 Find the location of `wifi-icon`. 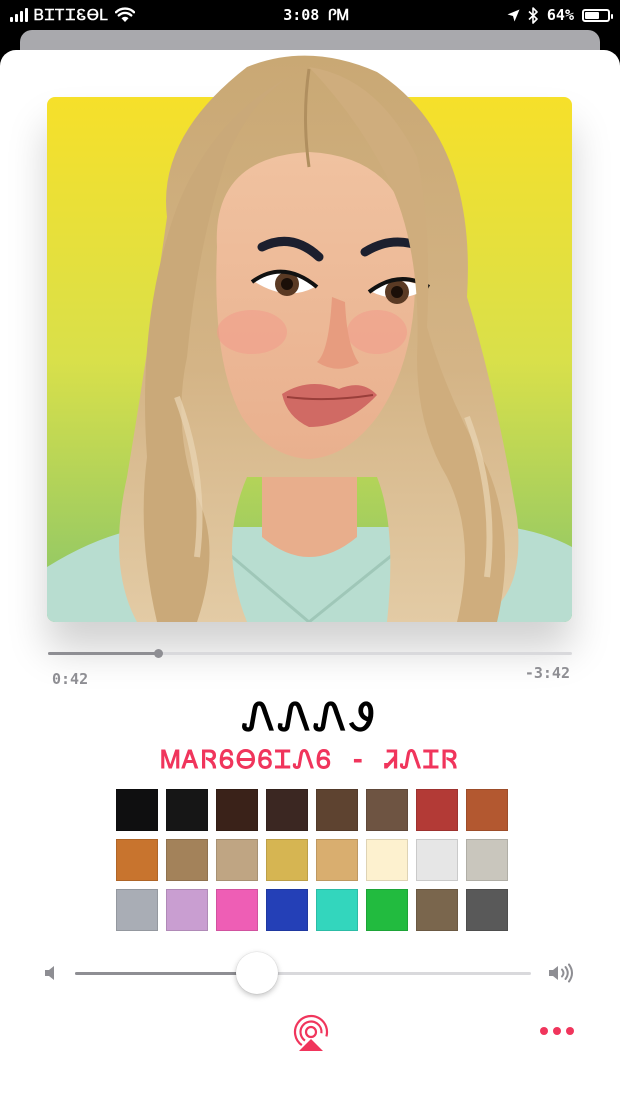

wifi-icon is located at coordinates (125, 14).